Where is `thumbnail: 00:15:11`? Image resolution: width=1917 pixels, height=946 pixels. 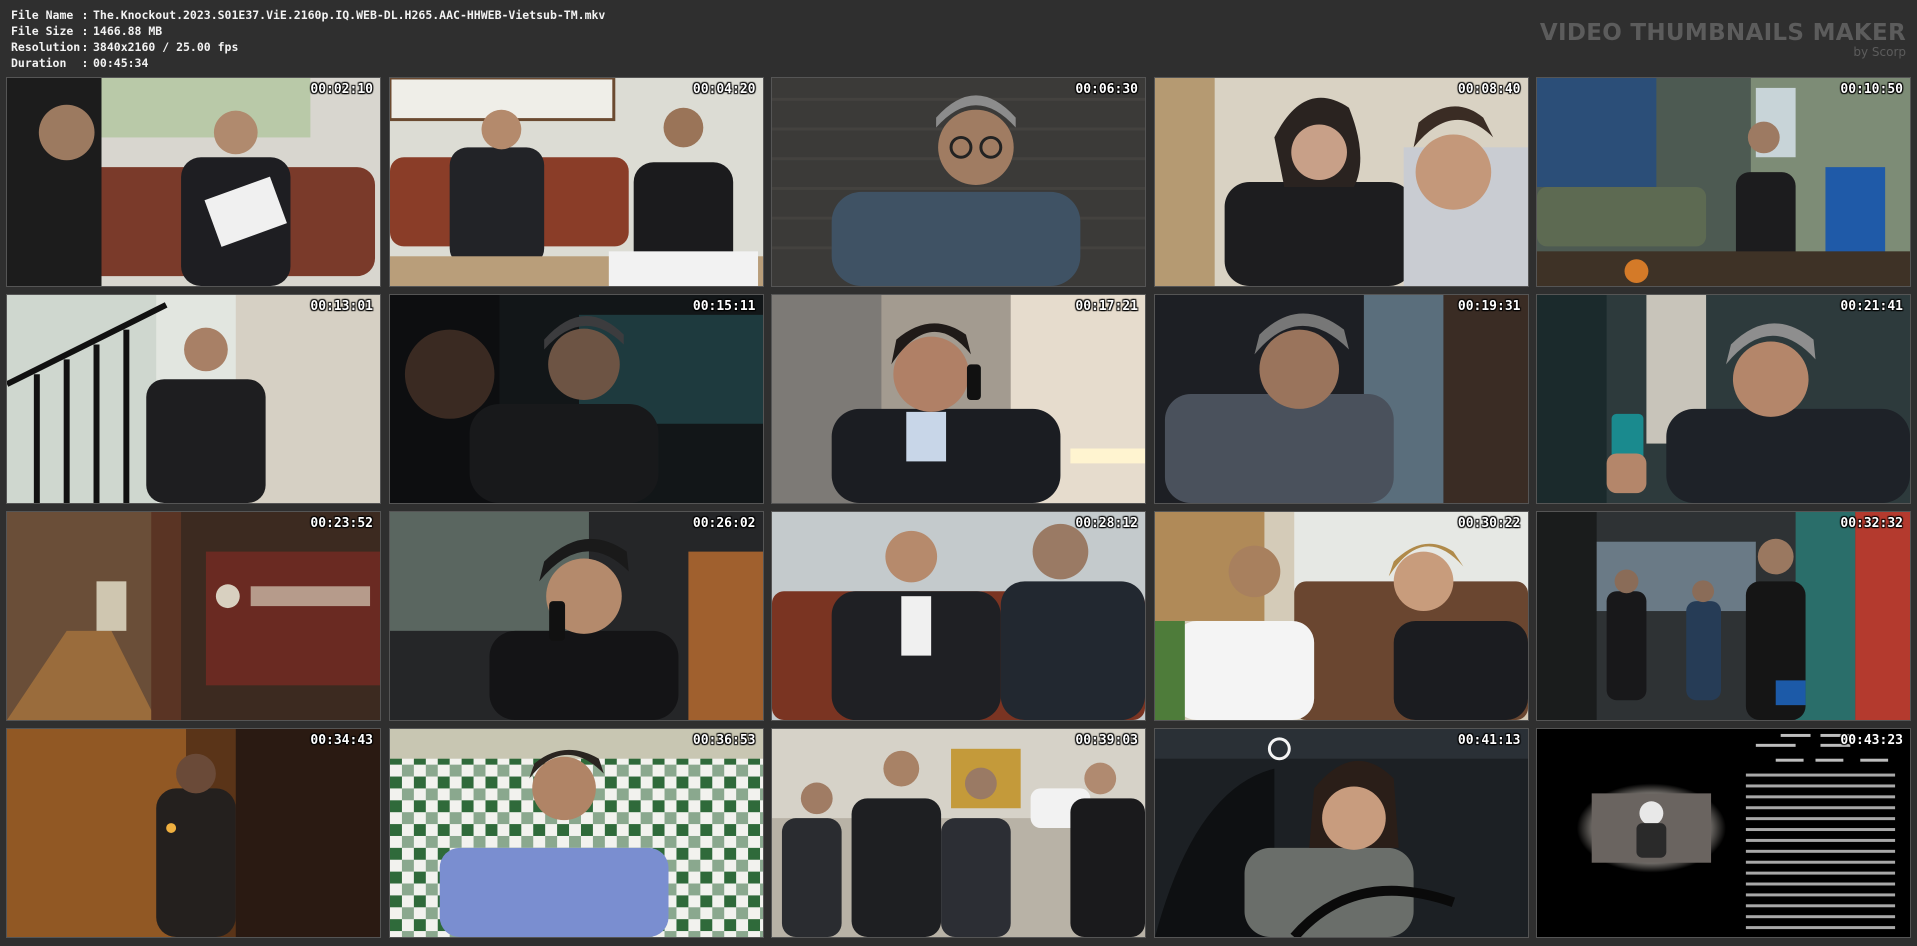 thumbnail: 00:15:11 is located at coordinates (576, 399).